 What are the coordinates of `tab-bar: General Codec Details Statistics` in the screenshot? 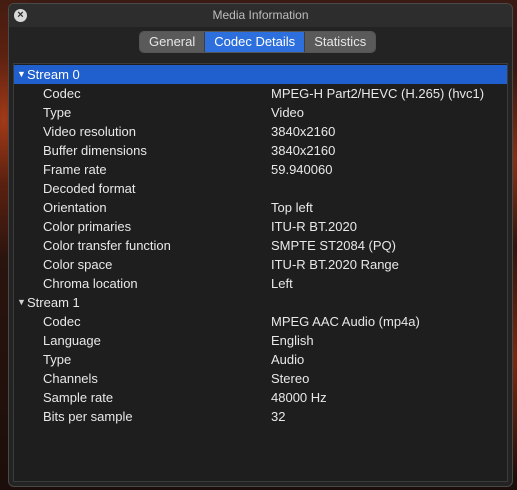 It's located at (258, 42).